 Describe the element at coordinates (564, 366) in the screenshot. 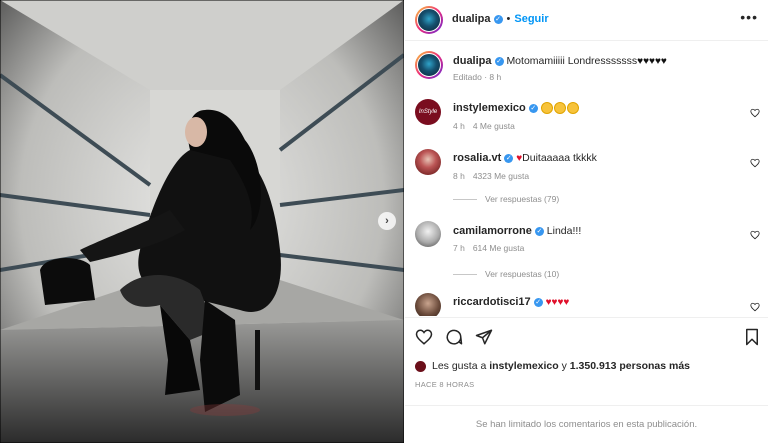

I see `likes-connector: y` at that location.